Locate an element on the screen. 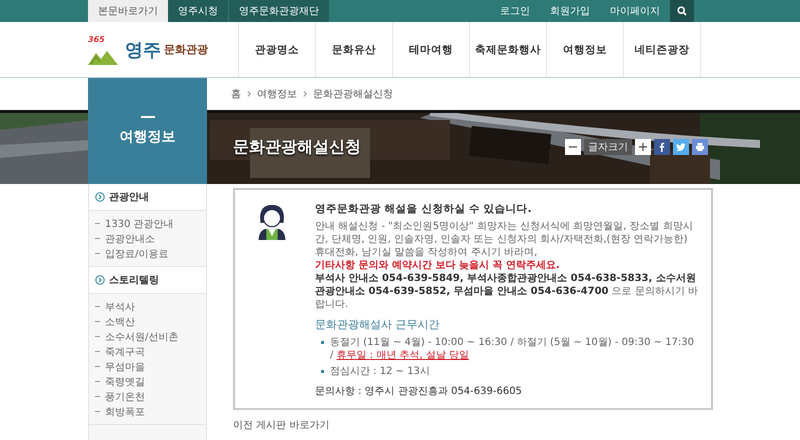  sidebar-item: 부석사 is located at coordinates (150, 306).